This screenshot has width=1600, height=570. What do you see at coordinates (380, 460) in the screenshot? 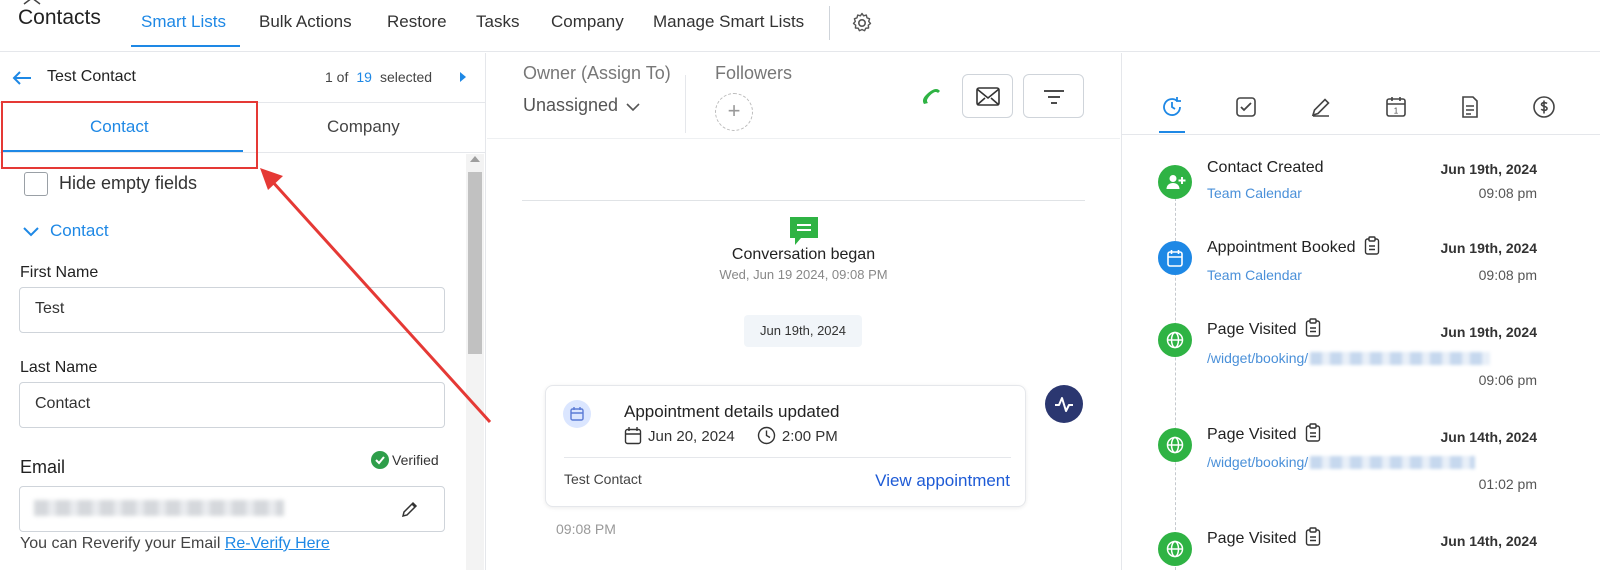
I see `check-circle-icon` at bounding box center [380, 460].